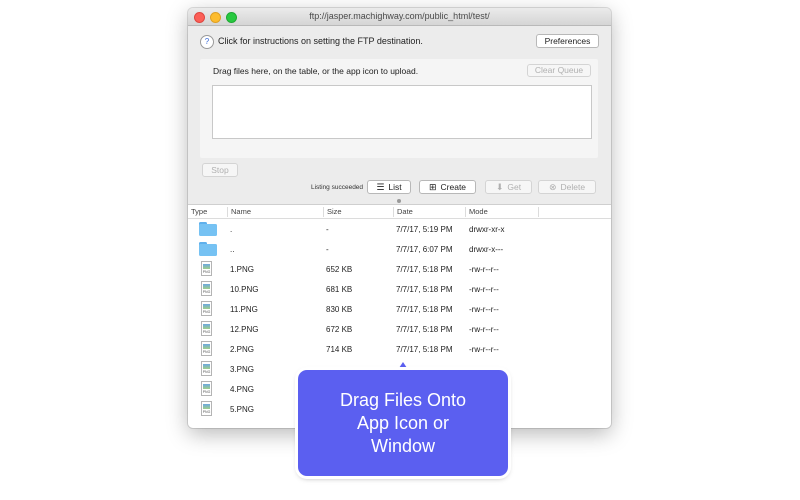 This screenshot has height=500, width=800. Describe the element at coordinates (231, 17) in the screenshot. I see `zoom-window-button` at that location.